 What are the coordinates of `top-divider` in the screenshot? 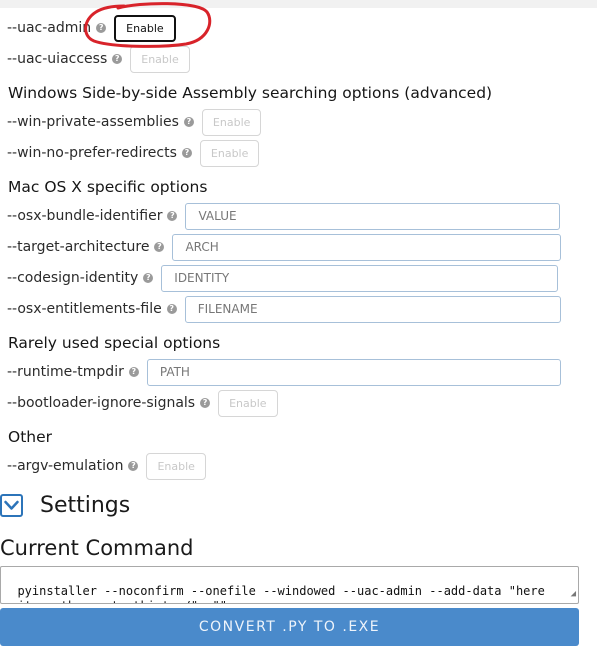 It's located at (298, 4).